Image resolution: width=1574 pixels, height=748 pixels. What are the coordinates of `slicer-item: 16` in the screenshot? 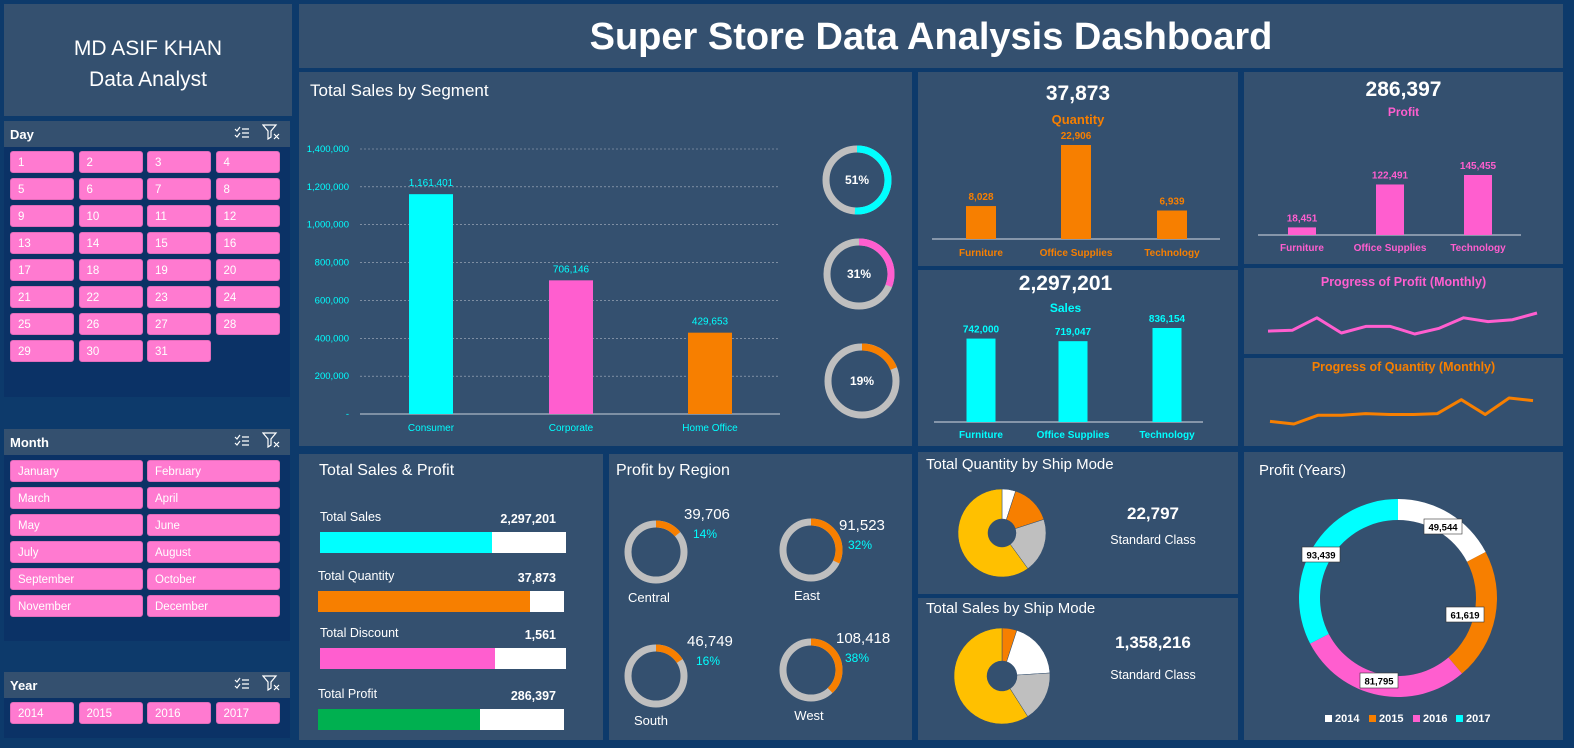 It's located at (247, 243).